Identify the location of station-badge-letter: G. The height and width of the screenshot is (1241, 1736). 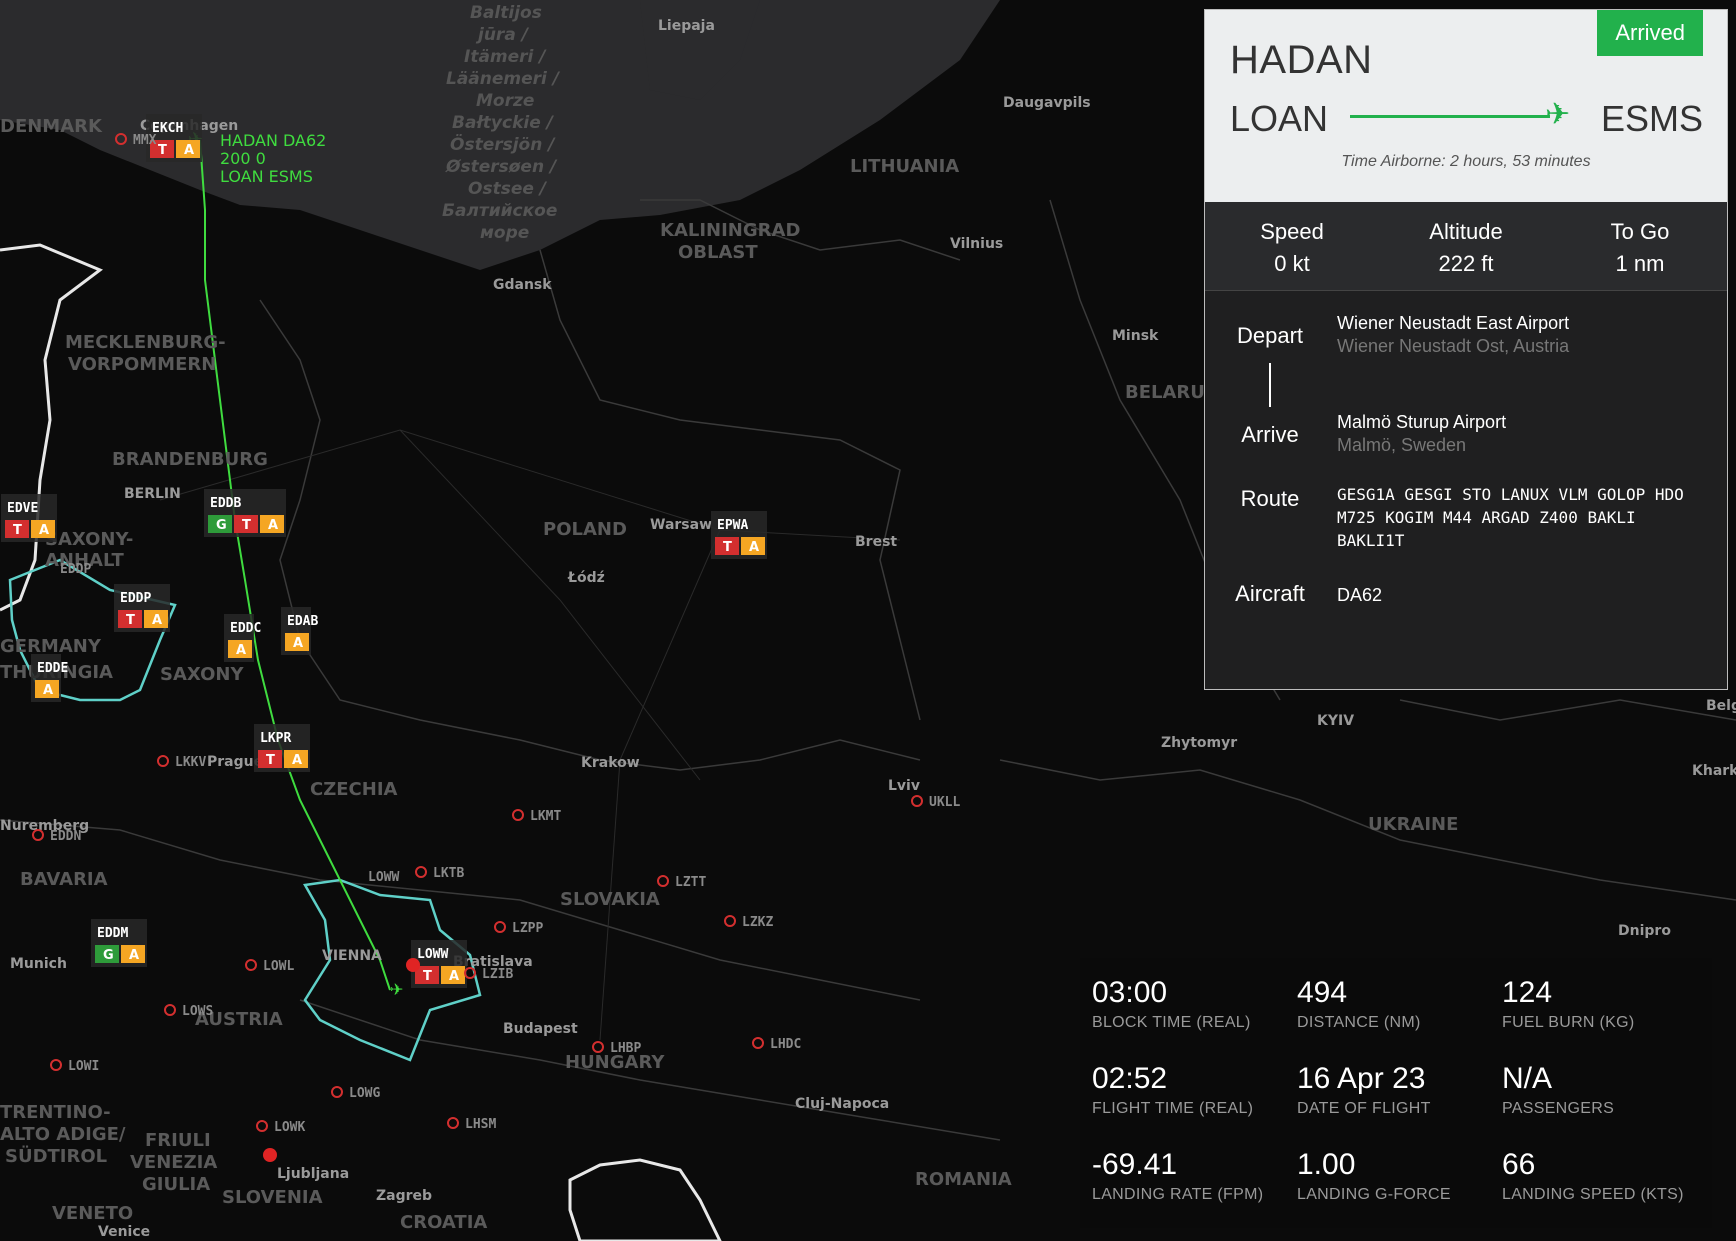
(108, 955).